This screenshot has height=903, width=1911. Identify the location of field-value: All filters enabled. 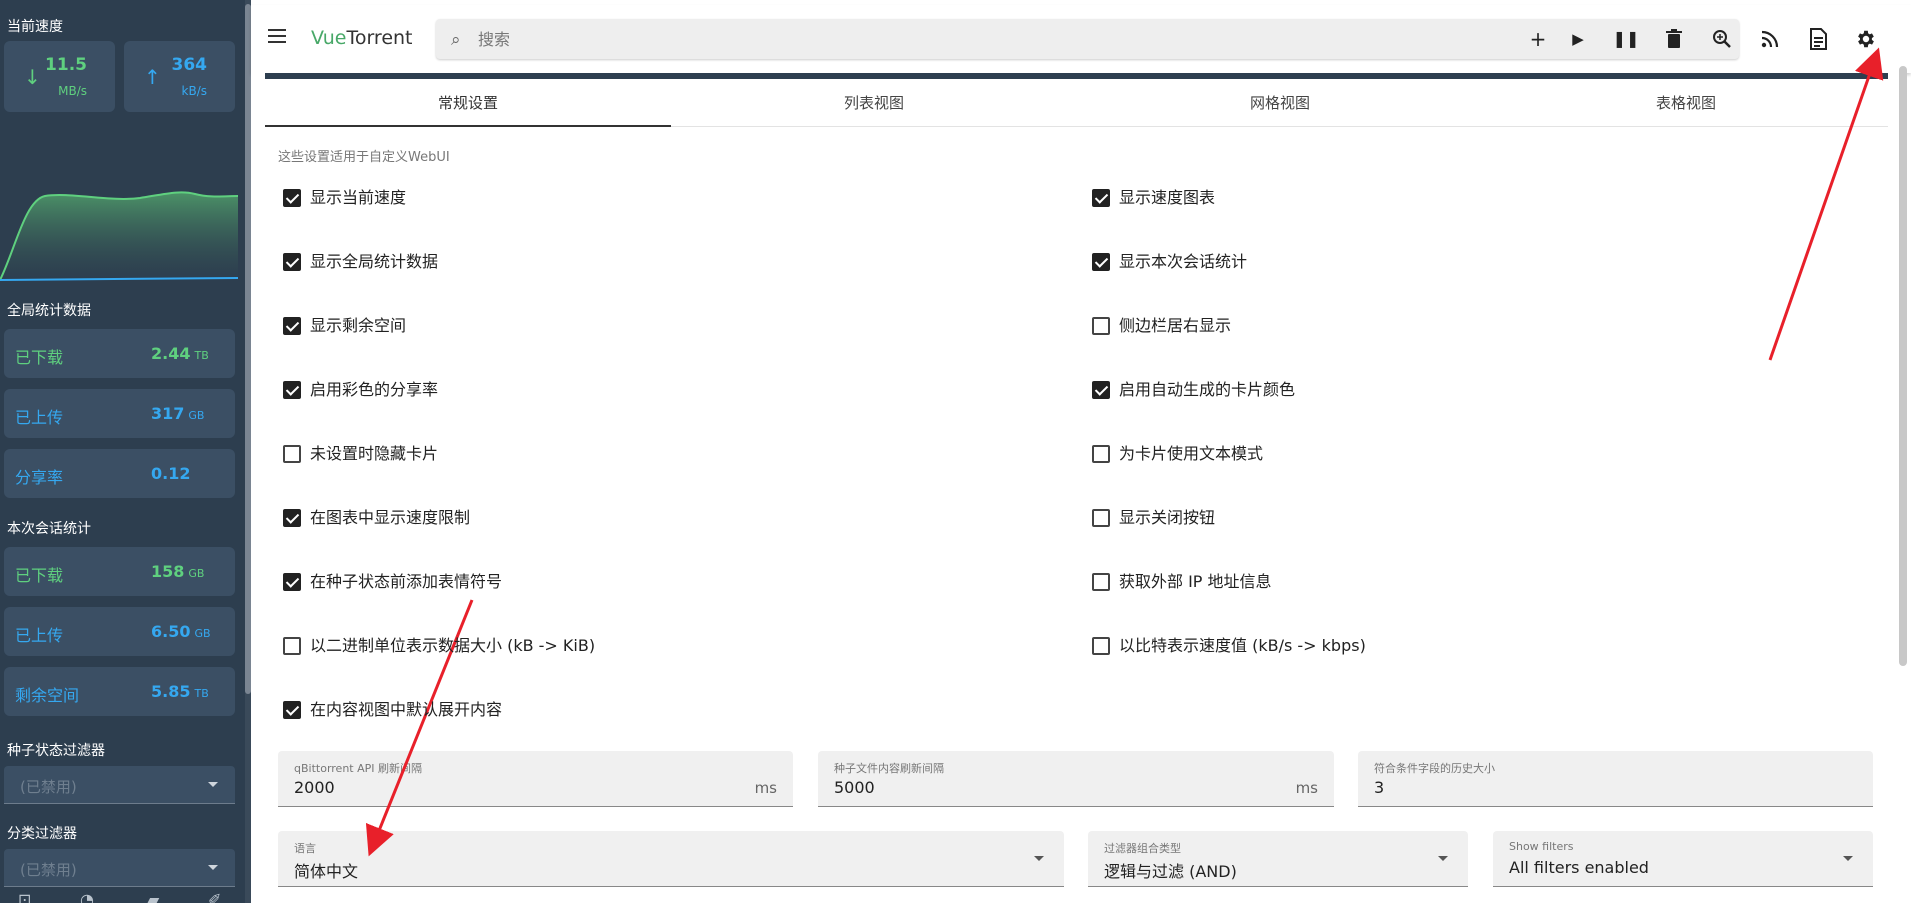
(1579, 867).